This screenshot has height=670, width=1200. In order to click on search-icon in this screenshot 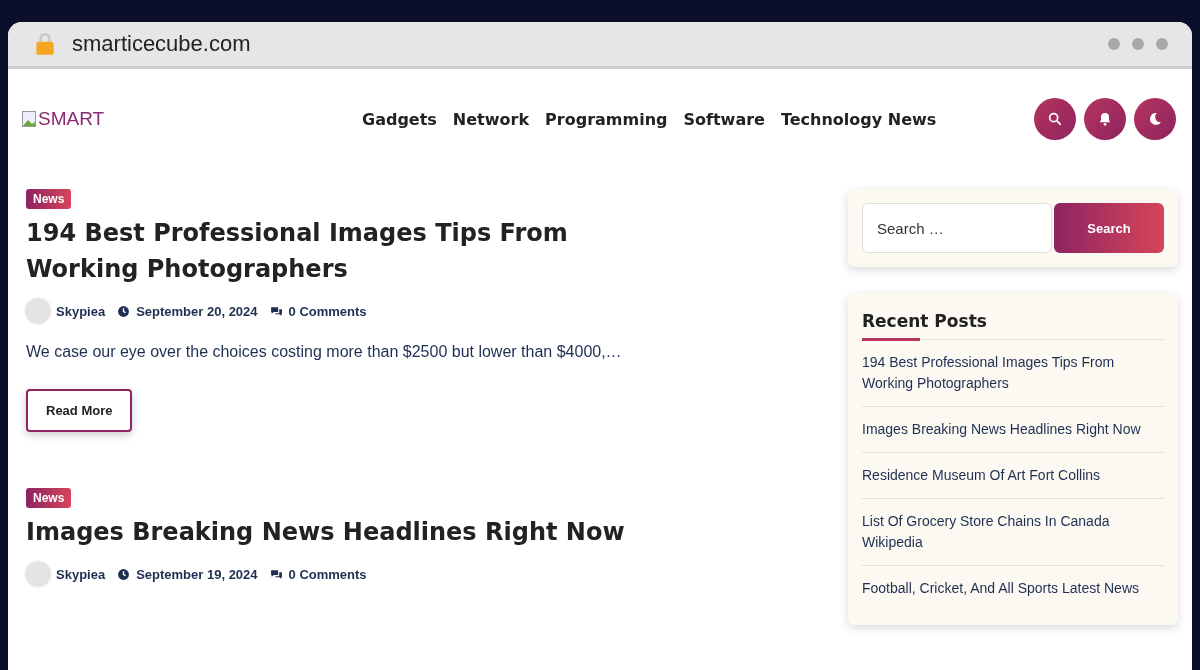, I will do `click(1055, 119)`.